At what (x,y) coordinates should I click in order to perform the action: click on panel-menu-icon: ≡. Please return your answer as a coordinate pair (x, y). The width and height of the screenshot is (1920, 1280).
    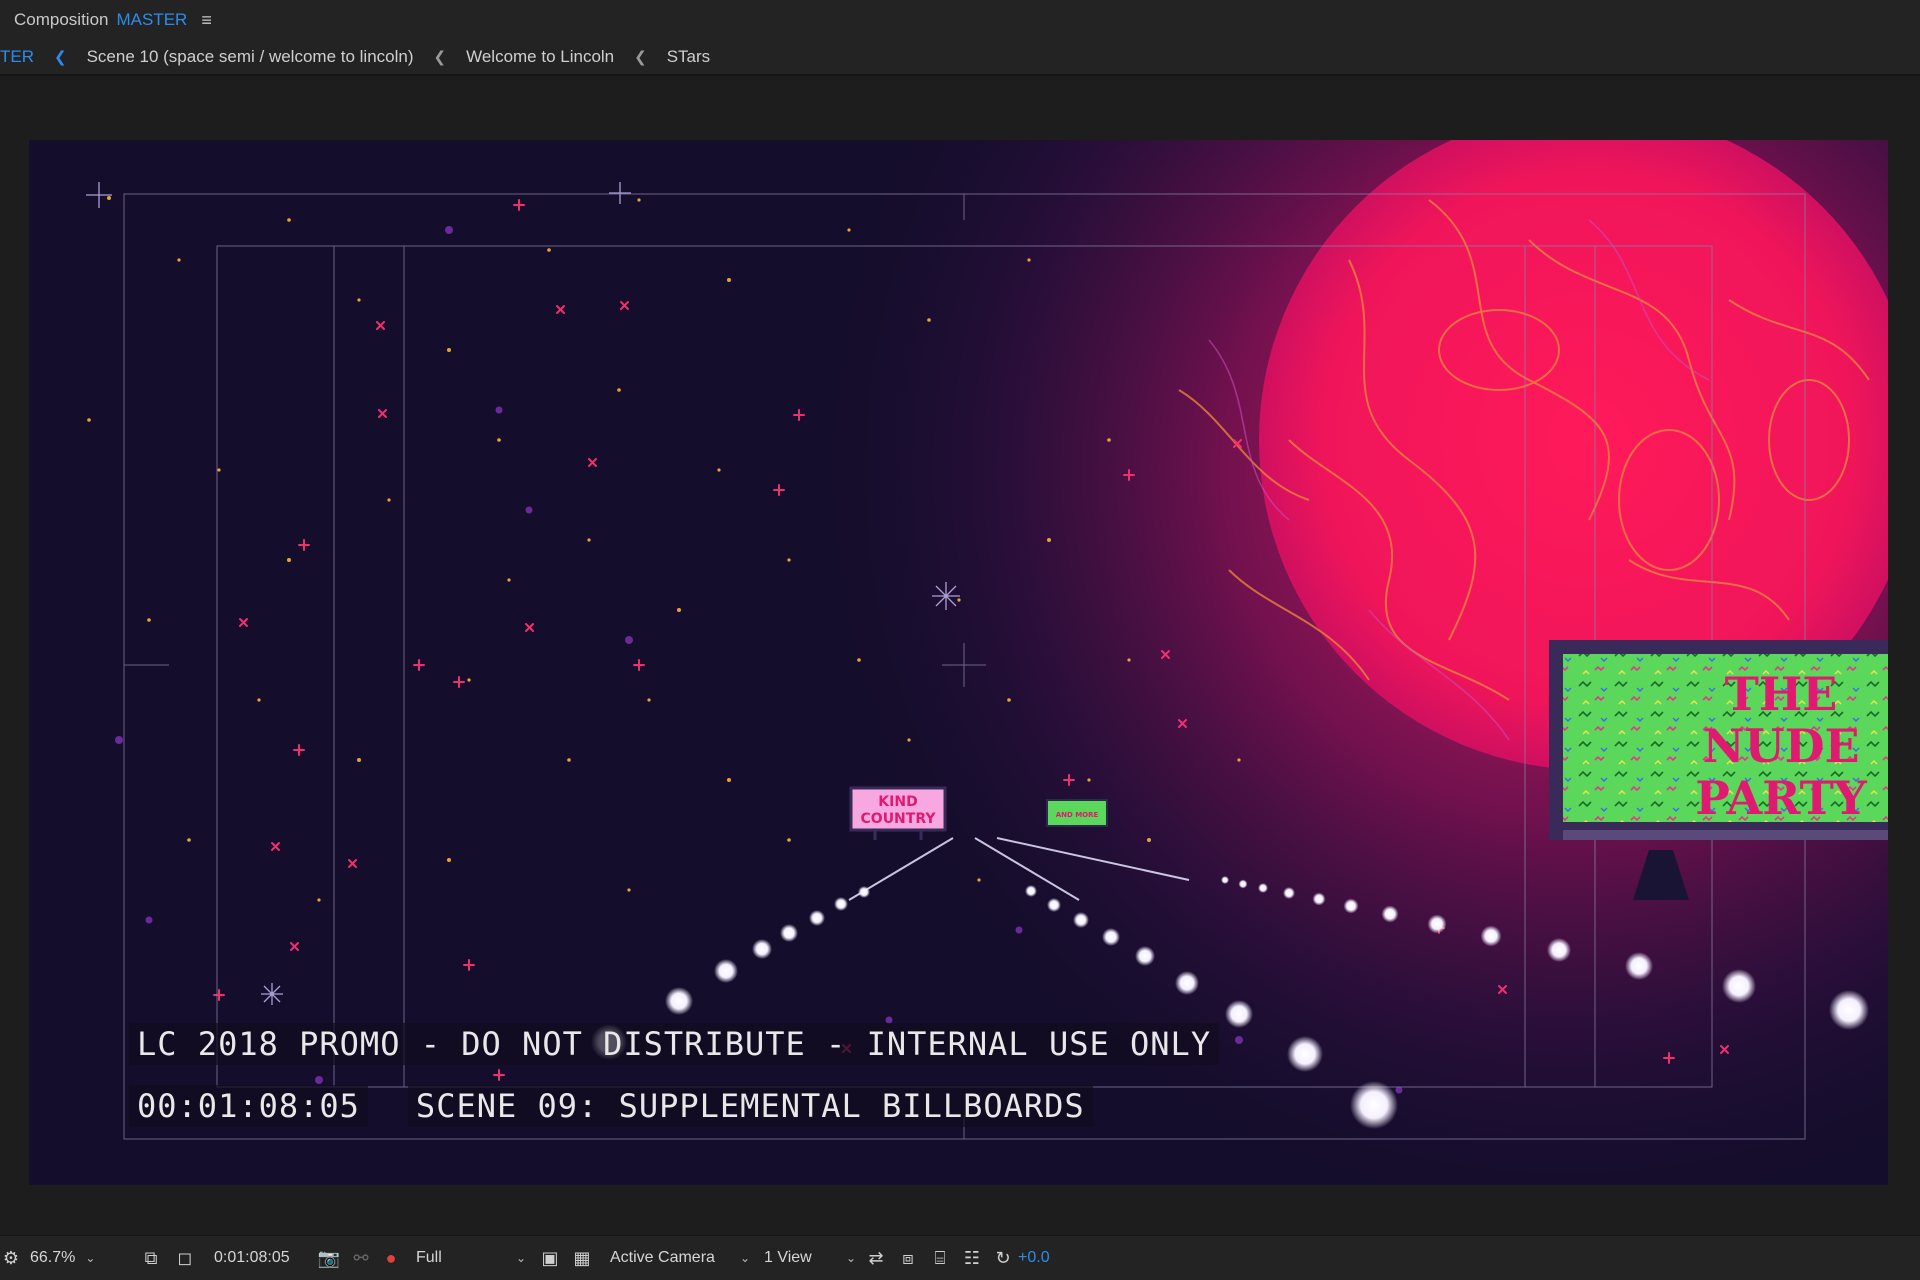
    Looking at the image, I should click on (206, 20).